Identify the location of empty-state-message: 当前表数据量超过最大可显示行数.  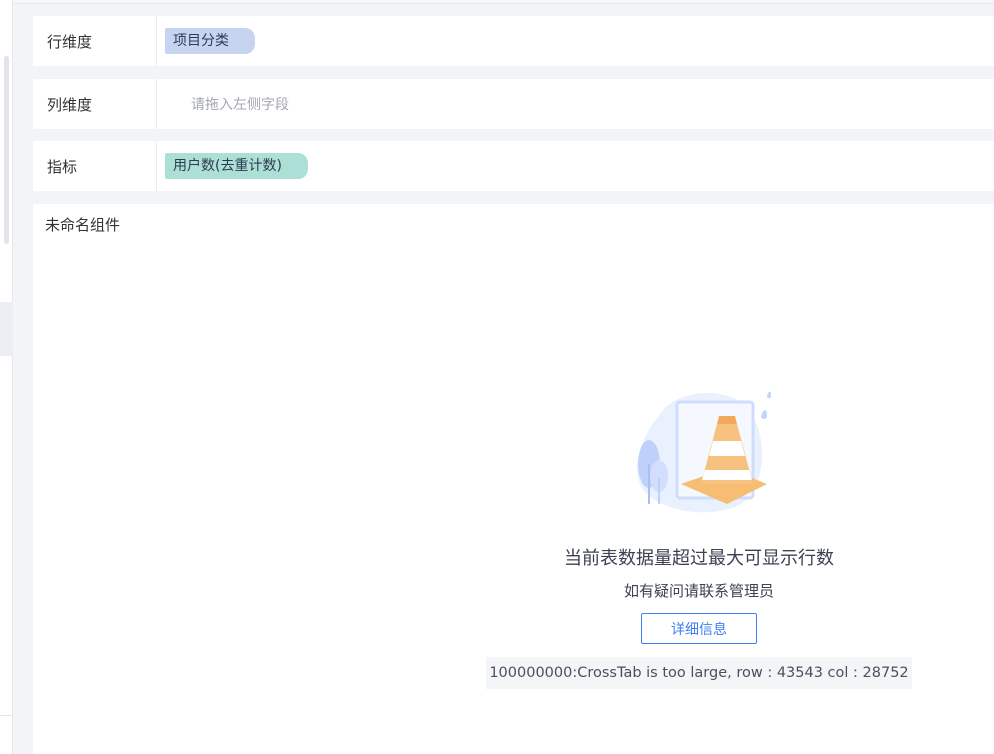
(699, 558).